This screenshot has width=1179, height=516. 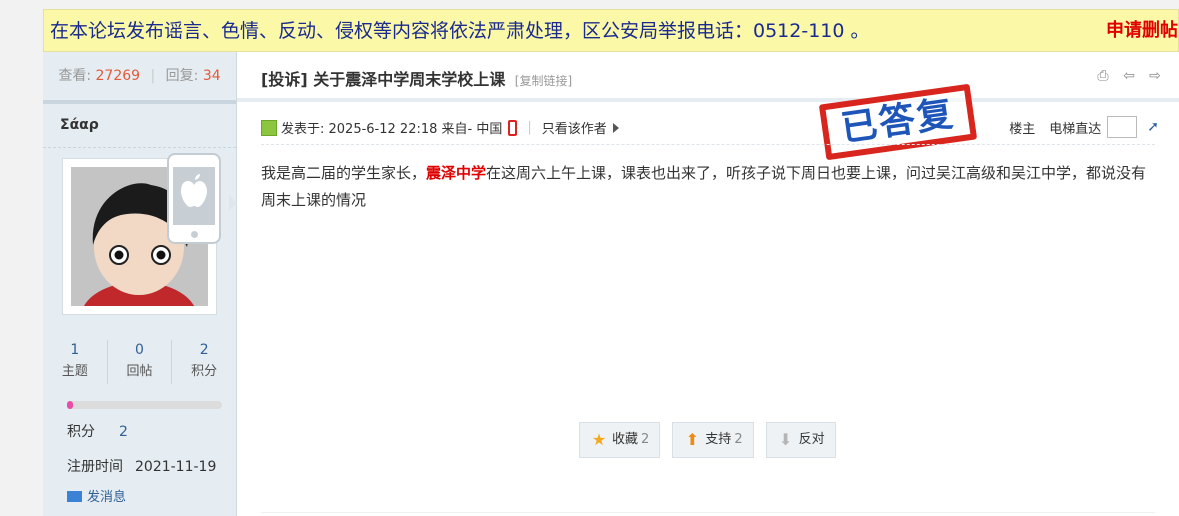 I want to click on count-points-value: 2, so click(x=204, y=350).